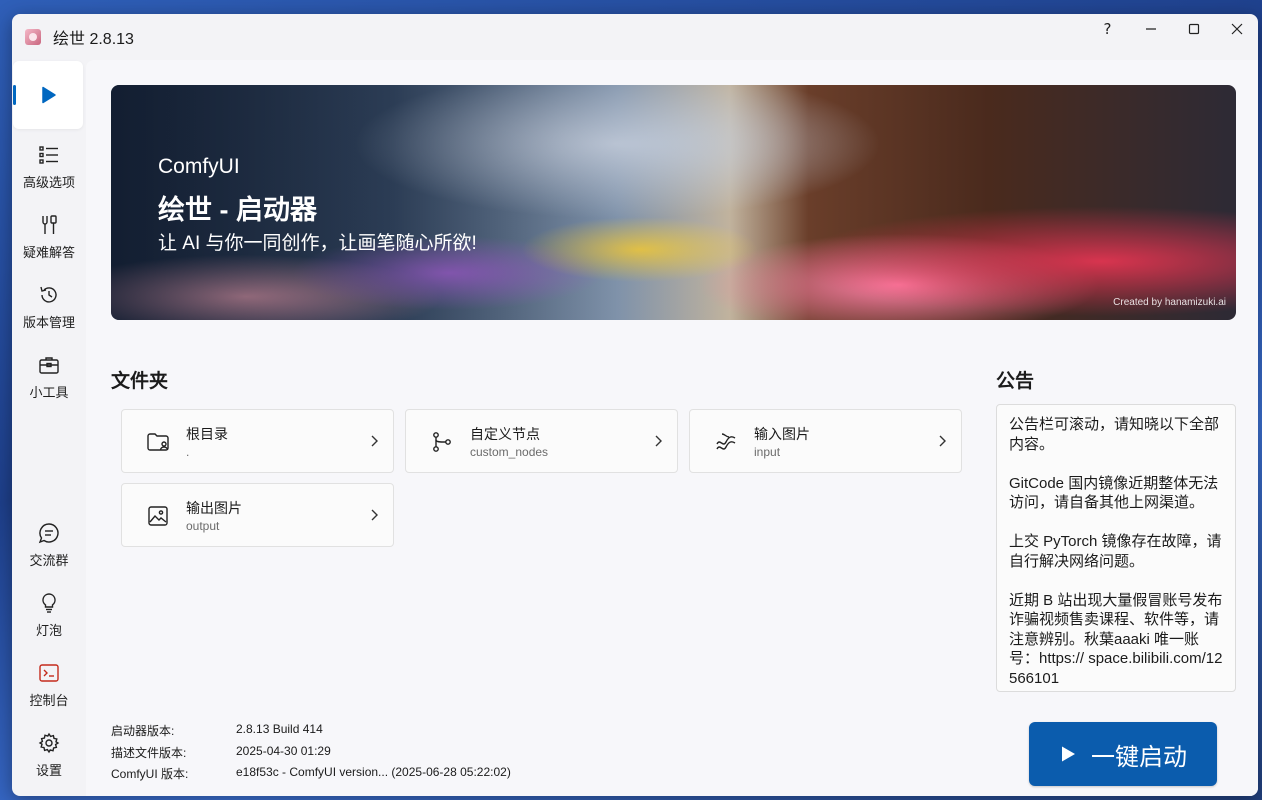 The width and height of the screenshot is (1262, 800). What do you see at coordinates (48, 532) in the screenshot?
I see `chat-icon` at bounding box center [48, 532].